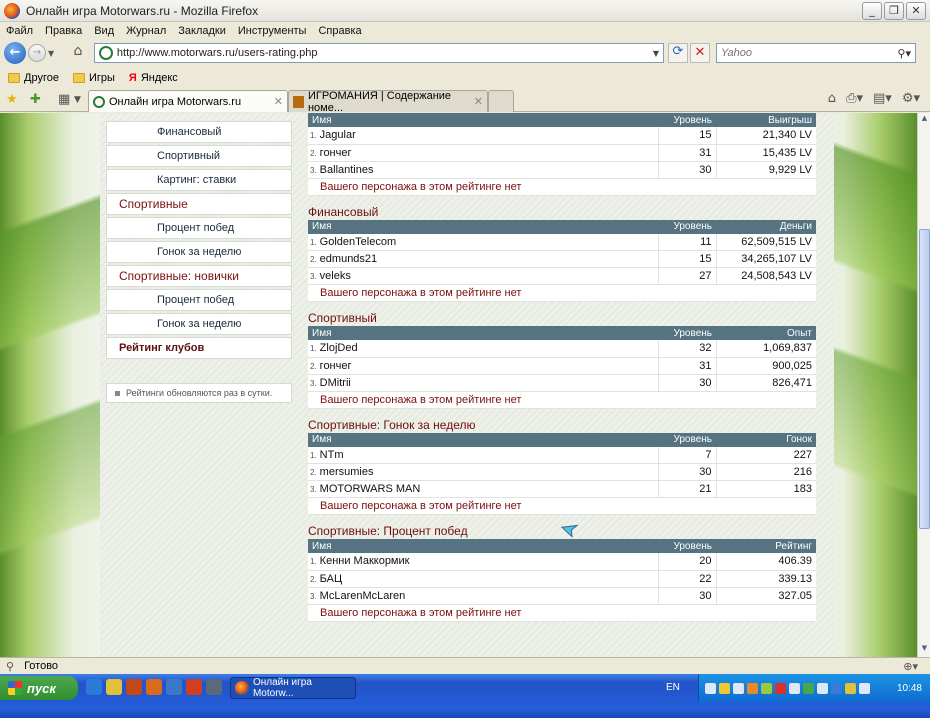  What do you see at coordinates (924, 650) in the screenshot?
I see `scroll-down-arrow-icon: ▼` at bounding box center [924, 650].